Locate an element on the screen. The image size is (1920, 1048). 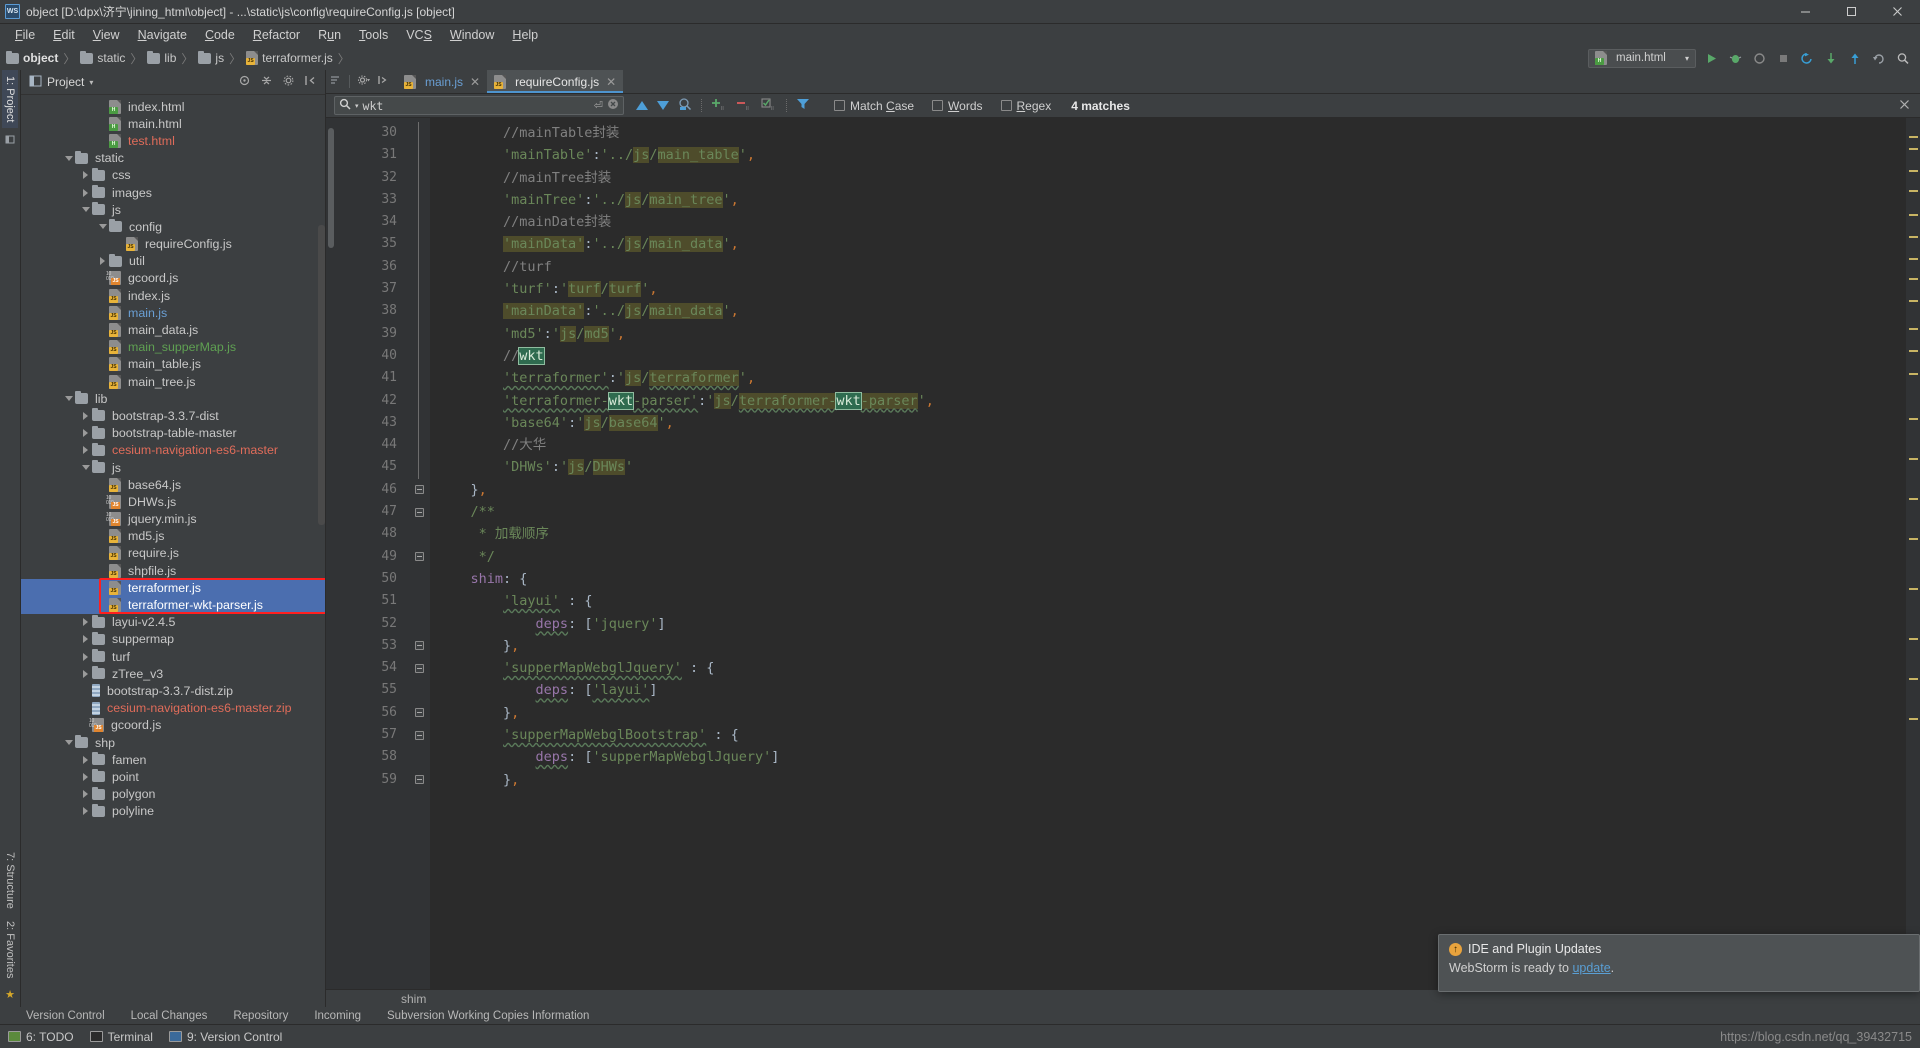
tree-item-main-js: JS main.js is located at coordinates (173, 312).